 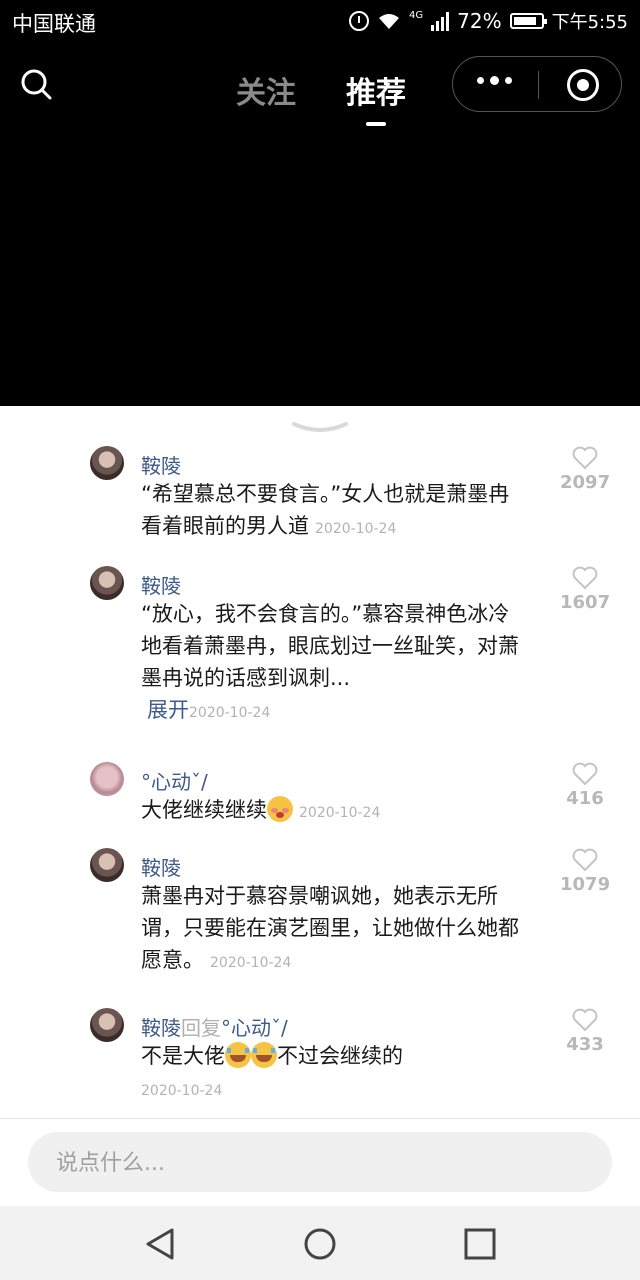 What do you see at coordinates (326, 1163) in the screenshot?
I see `comment-input` at bounding box center [326, 1163].